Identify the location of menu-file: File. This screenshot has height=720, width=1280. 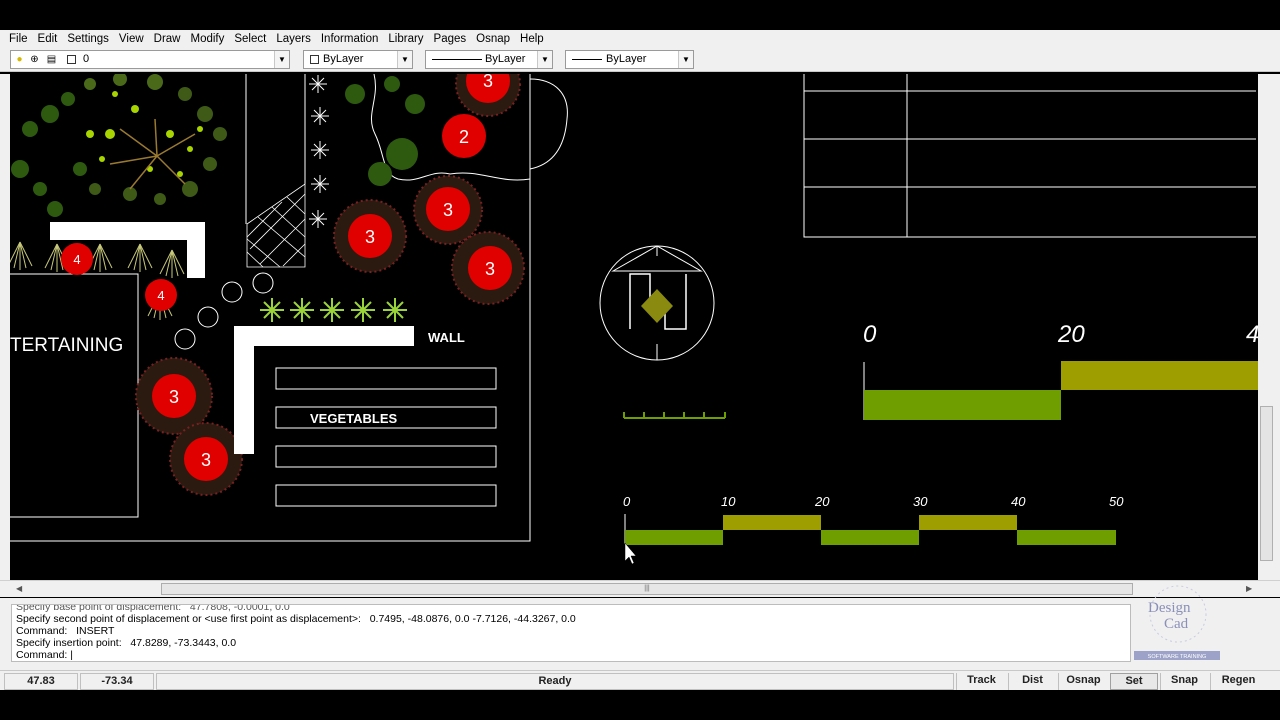
(18, 39).